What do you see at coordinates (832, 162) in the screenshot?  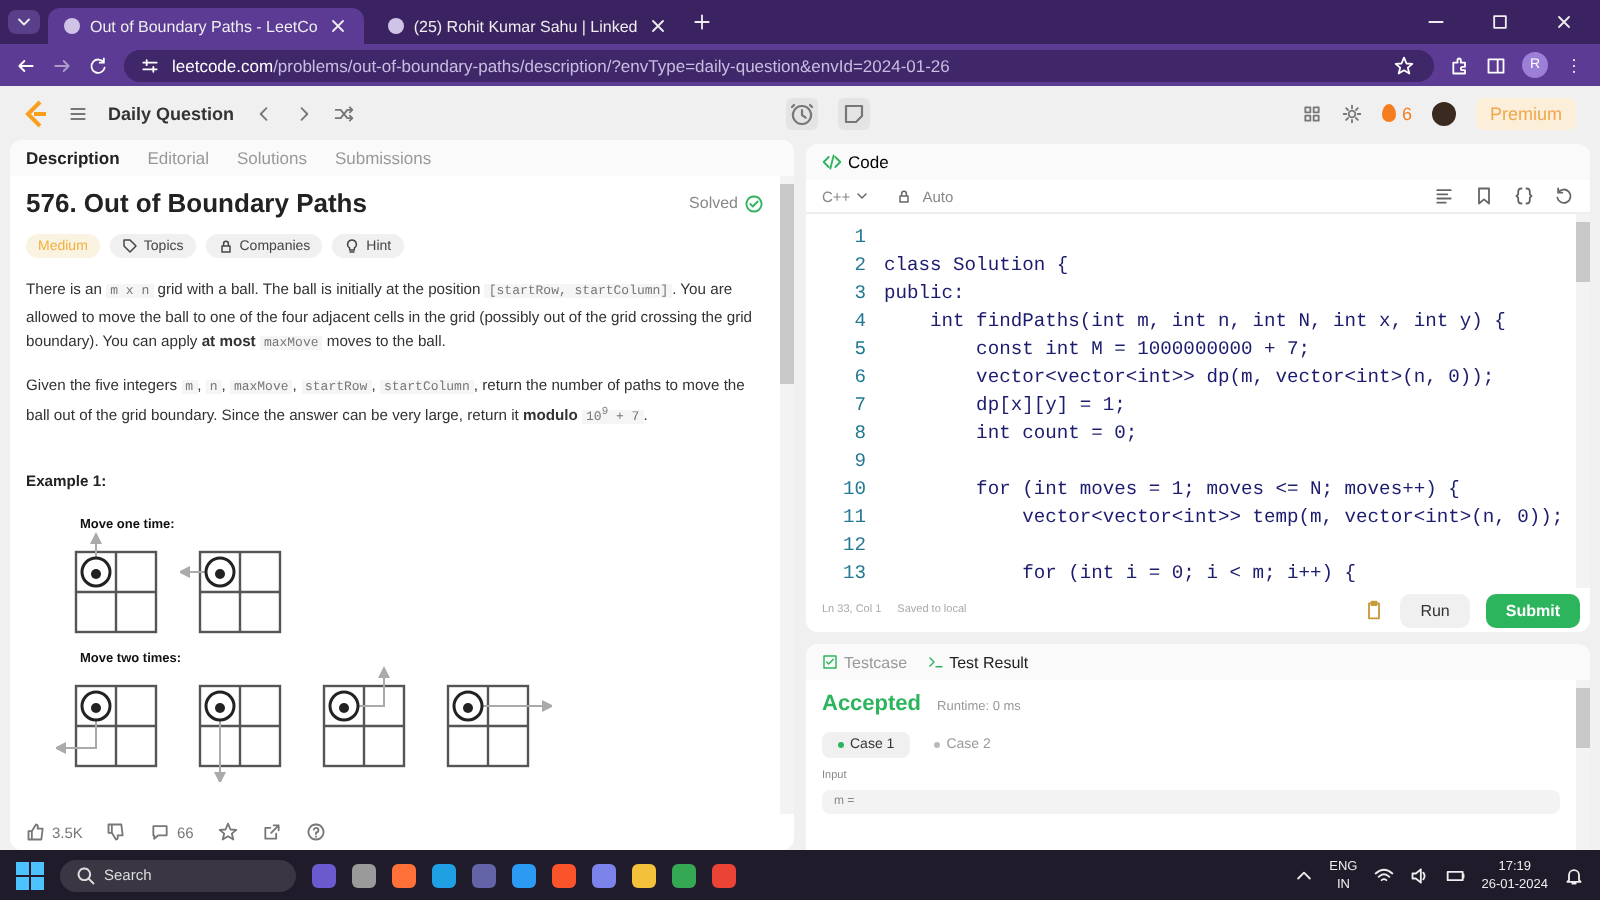 I see `code-icon` at bounding box center [832, 162].